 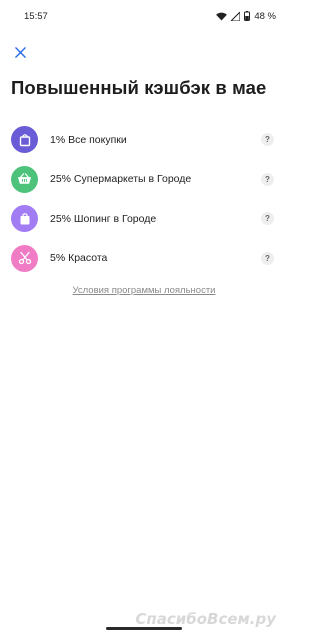 What do you see at coordinates (205, 619) in the screenshot?
I see `watermark: СпасибоВсем.ру` at bounding box center [205, 619].